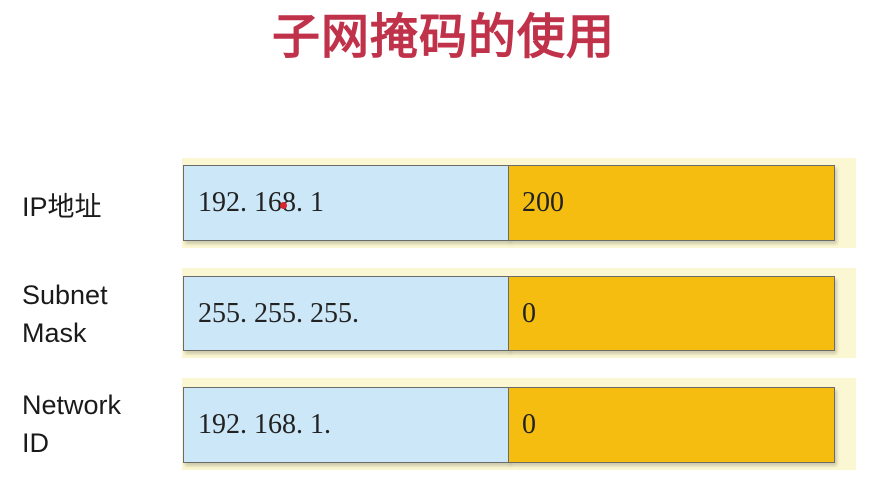 This screenshot has width=887, height=502. What do you see at coordinates (62, 207) in the screenshot?
I see `row-label-ip-address: IP地址` at bounding box center [62, 207].